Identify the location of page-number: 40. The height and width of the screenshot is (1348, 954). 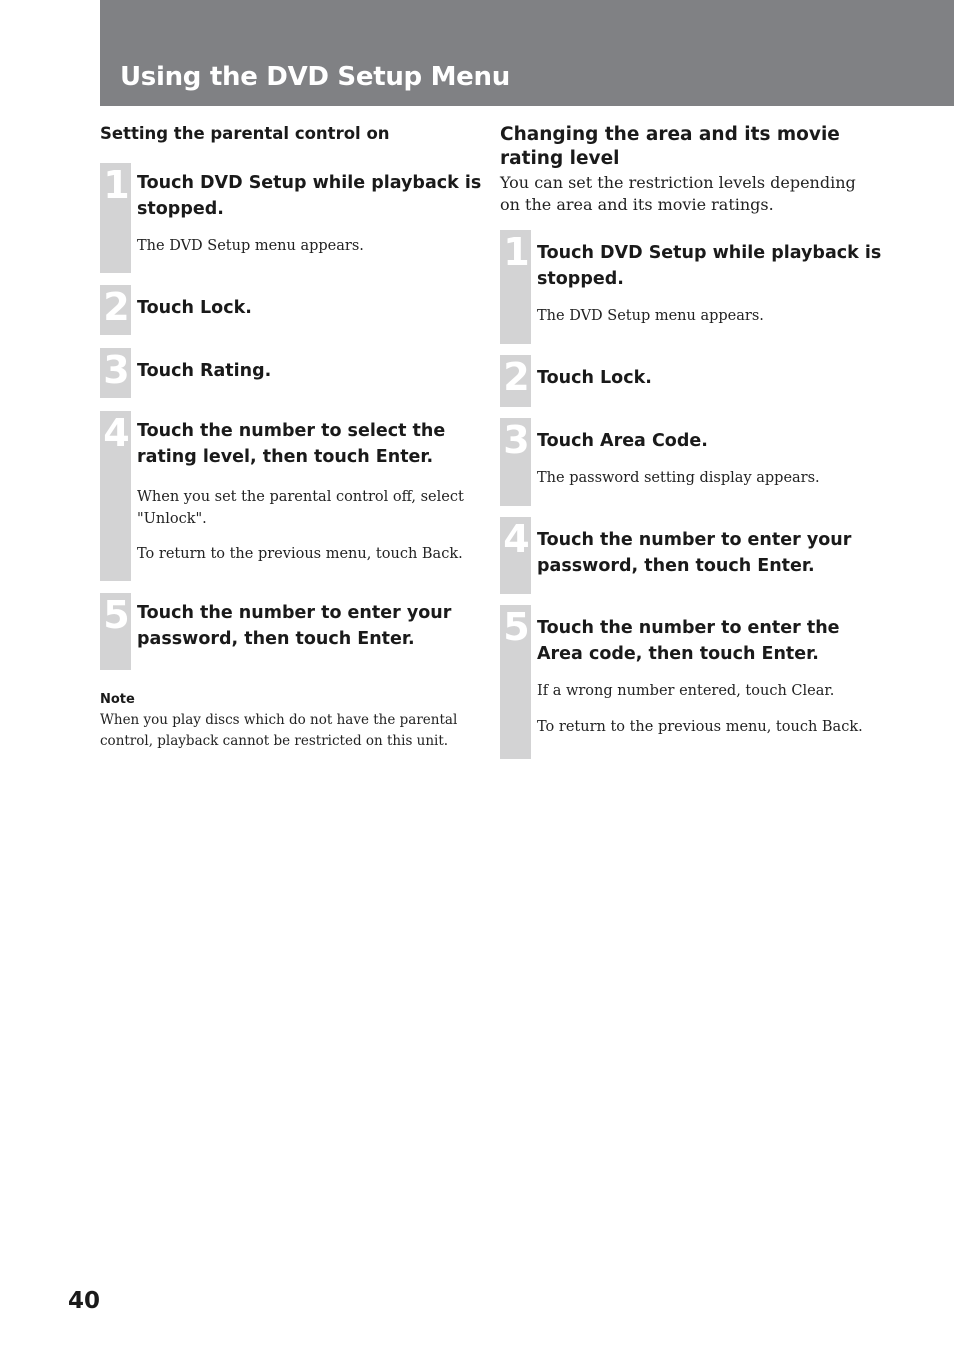
(84, 1301).